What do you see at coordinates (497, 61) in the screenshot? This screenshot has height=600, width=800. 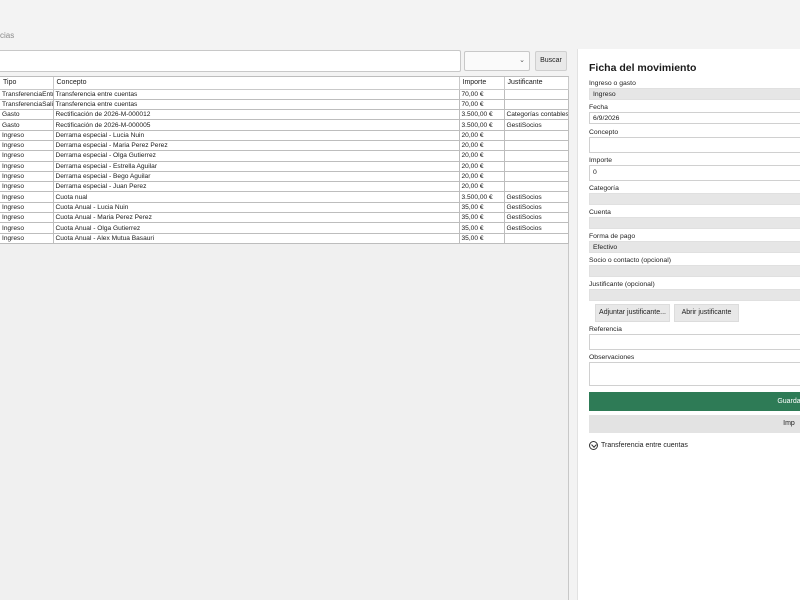 I see `filter-select: ⌄` at bounding box center [497, 61].